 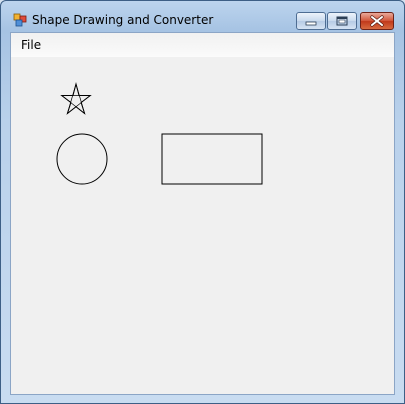 I want to click on minimize-icon, so click(x=311, y=23).